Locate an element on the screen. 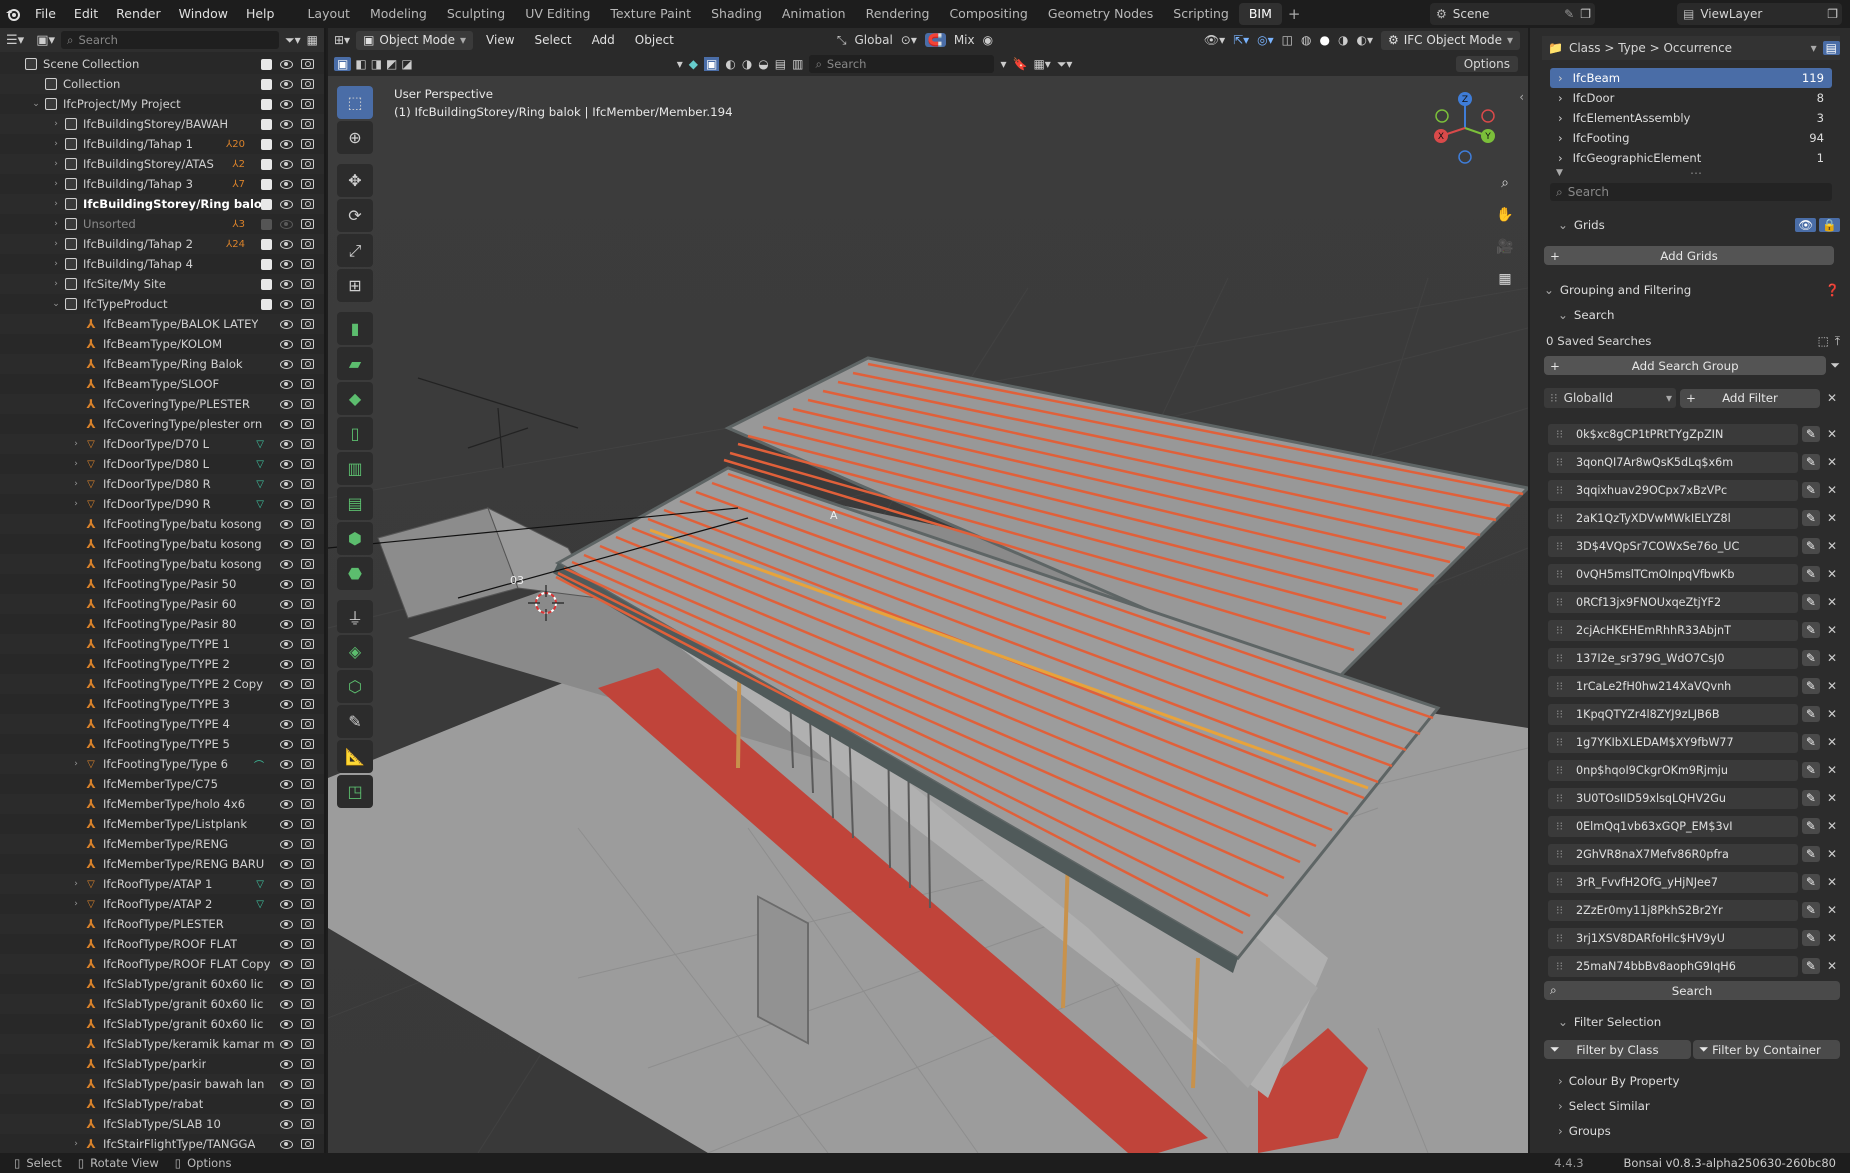 This screenshot has width=1850, height=1173. guid-value-field: ⁝⁝ 3rR_FvvfH2OfG_yHjNJee7 is located at coordinates (1673, 882).